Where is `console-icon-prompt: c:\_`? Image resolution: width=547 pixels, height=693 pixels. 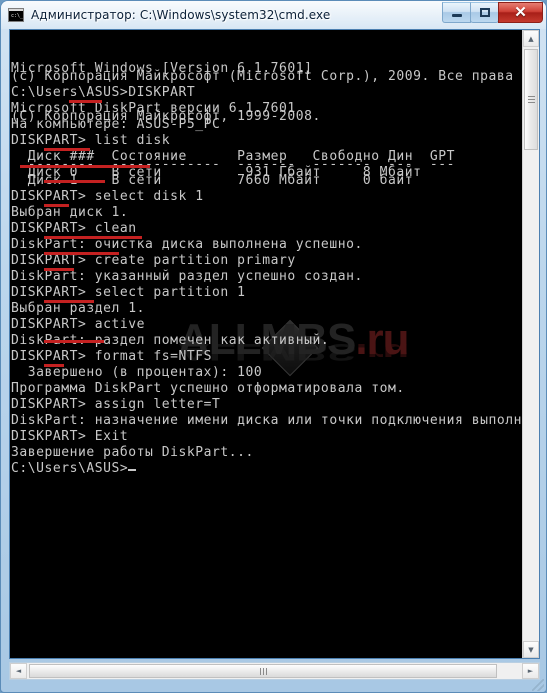 console-icon-prompt: c:\_ is located at coordinates (17, 16).